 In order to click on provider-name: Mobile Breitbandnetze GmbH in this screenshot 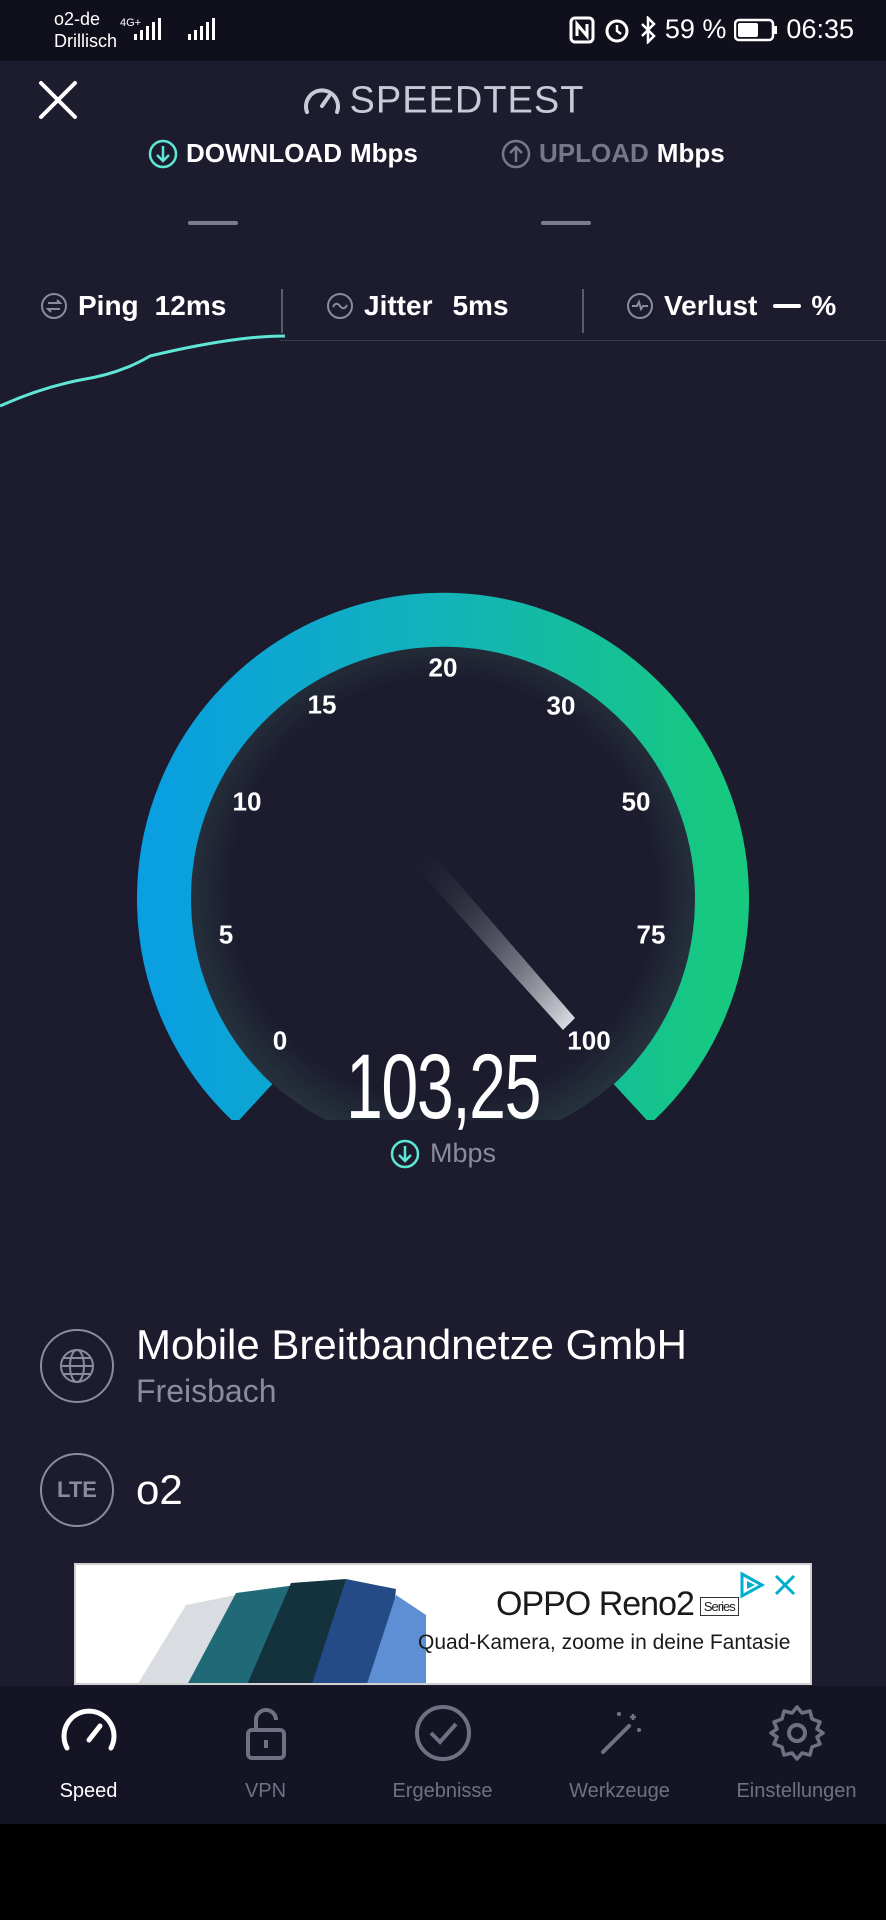, I will do `click(411, 1344)`.